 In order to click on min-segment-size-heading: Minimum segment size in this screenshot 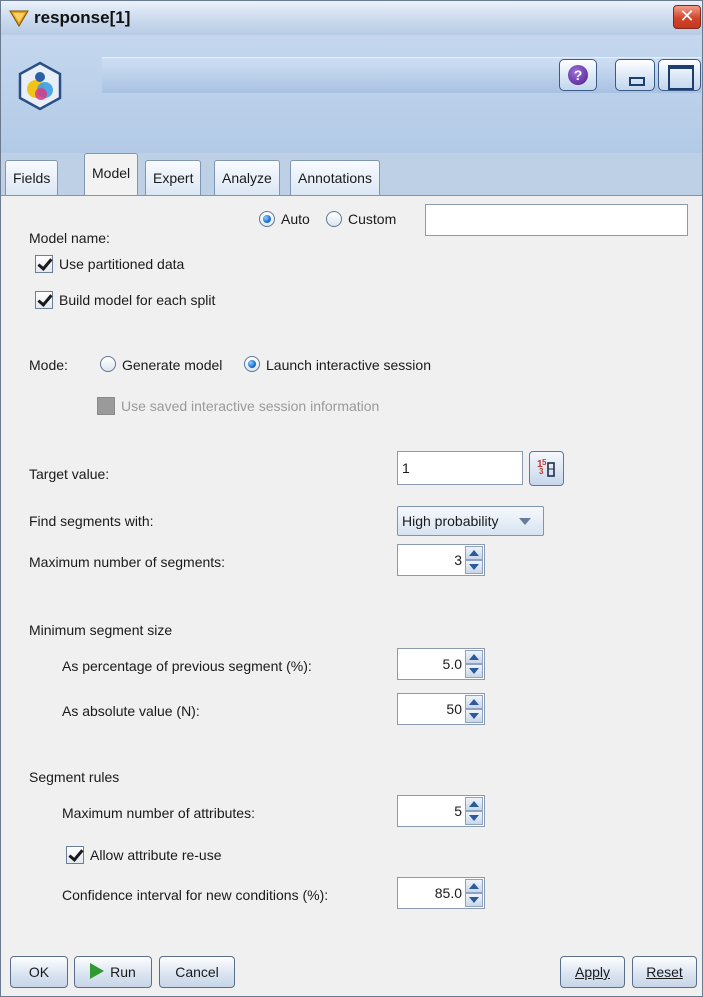, I will do `click(101, 630)`.